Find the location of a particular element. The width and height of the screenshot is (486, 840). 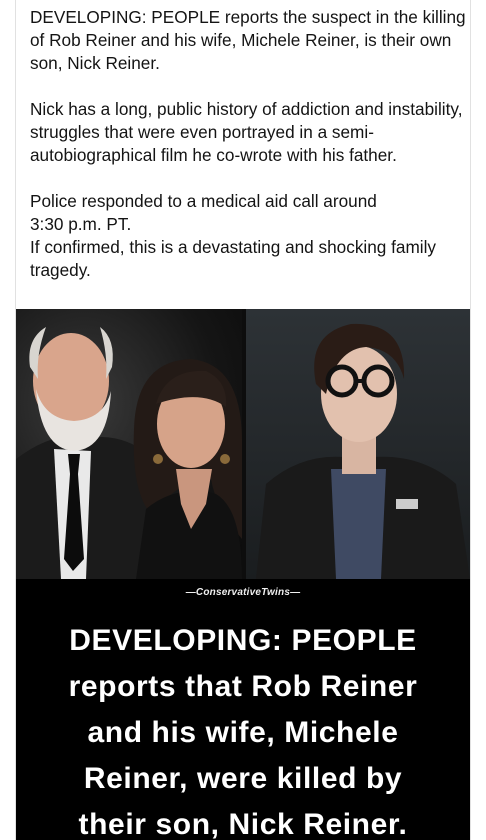

couple-photo-illustration is located at coordinates (129, 453).